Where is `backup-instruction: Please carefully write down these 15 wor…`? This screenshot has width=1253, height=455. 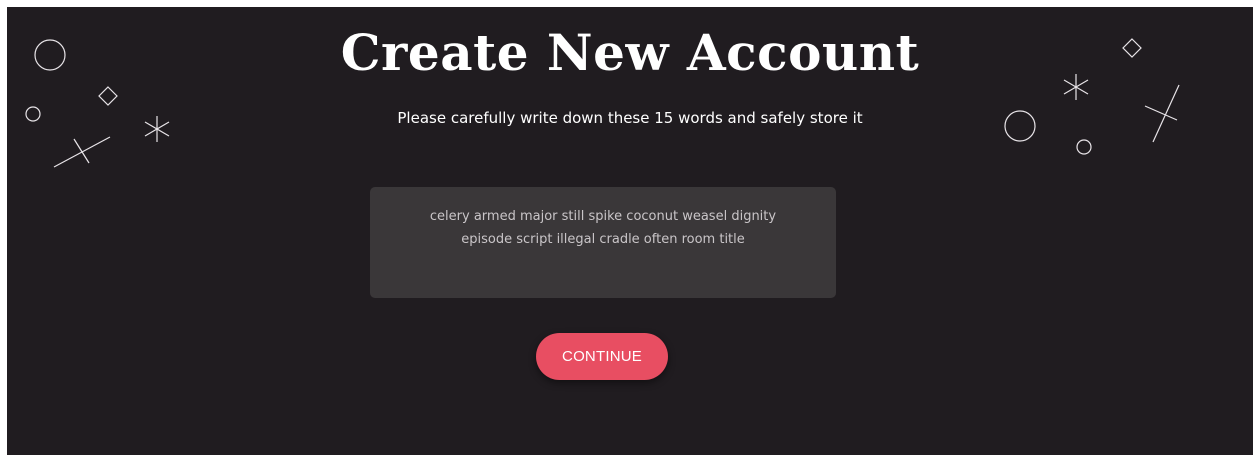 backup-instruction: Please carefully write down these 15 wor… is located at coordinates (630, 118).